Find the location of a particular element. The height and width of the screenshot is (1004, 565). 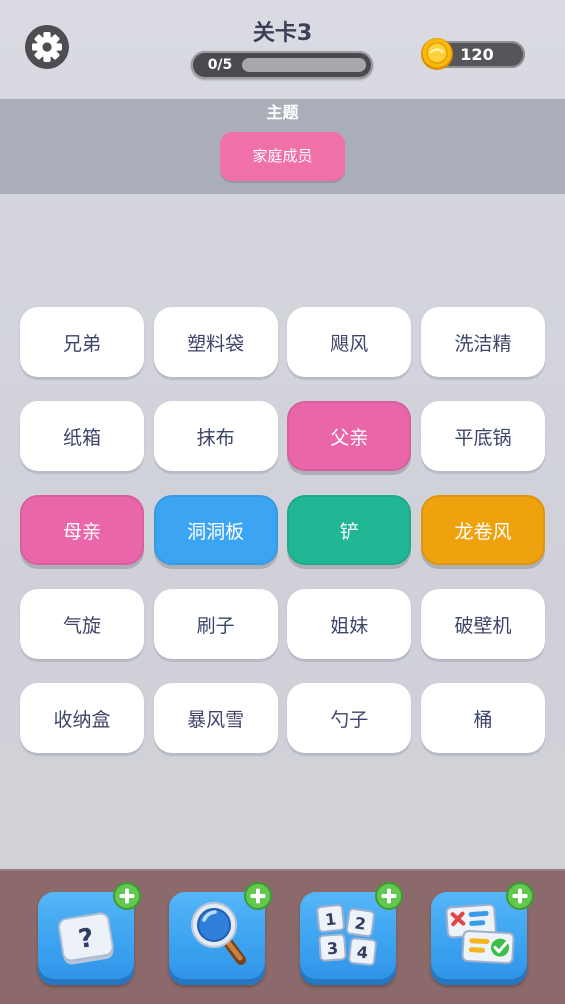

word-label: 桶 is located at coordinates (483, 719).